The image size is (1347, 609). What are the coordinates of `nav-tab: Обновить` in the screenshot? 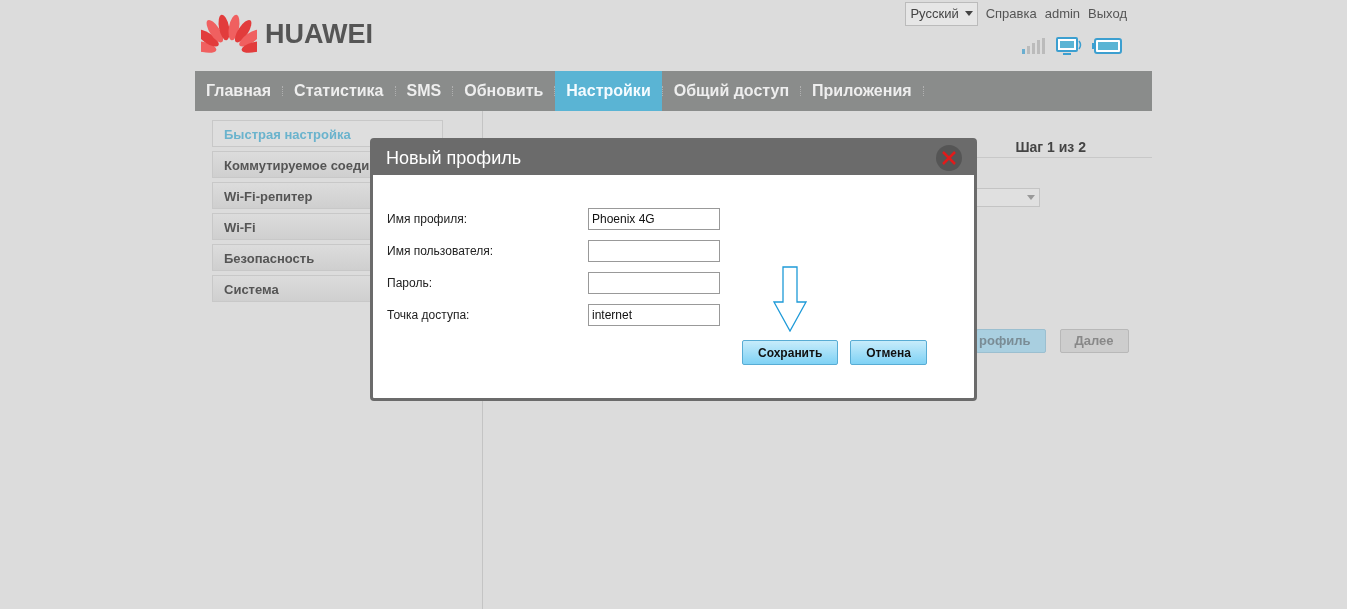 It's located at (504, 91).